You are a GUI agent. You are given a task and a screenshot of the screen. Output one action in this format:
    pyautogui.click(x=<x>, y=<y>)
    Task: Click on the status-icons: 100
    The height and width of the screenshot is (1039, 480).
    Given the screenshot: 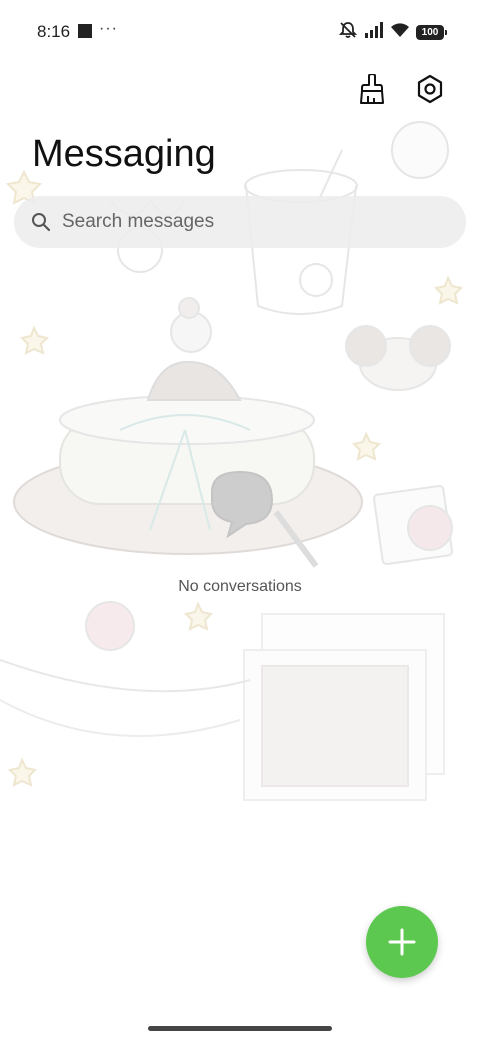 What is the action you would take?
    pyautogui.click(x=392, y=32)
    